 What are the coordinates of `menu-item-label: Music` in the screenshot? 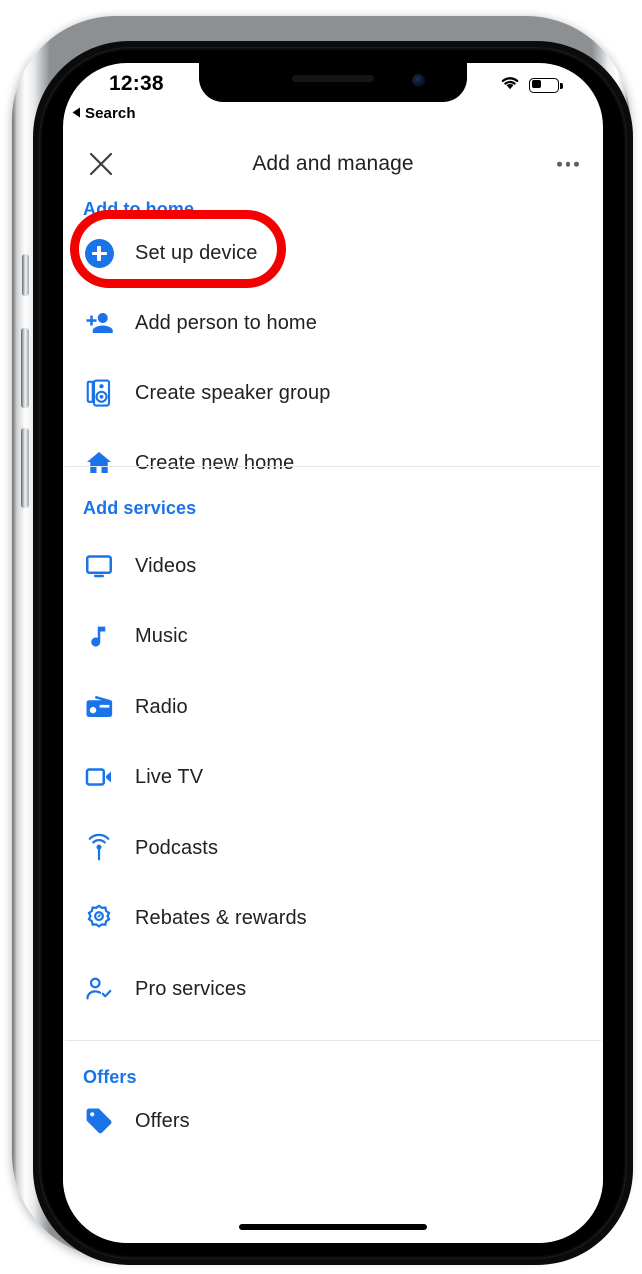 It's located at (161, 635).